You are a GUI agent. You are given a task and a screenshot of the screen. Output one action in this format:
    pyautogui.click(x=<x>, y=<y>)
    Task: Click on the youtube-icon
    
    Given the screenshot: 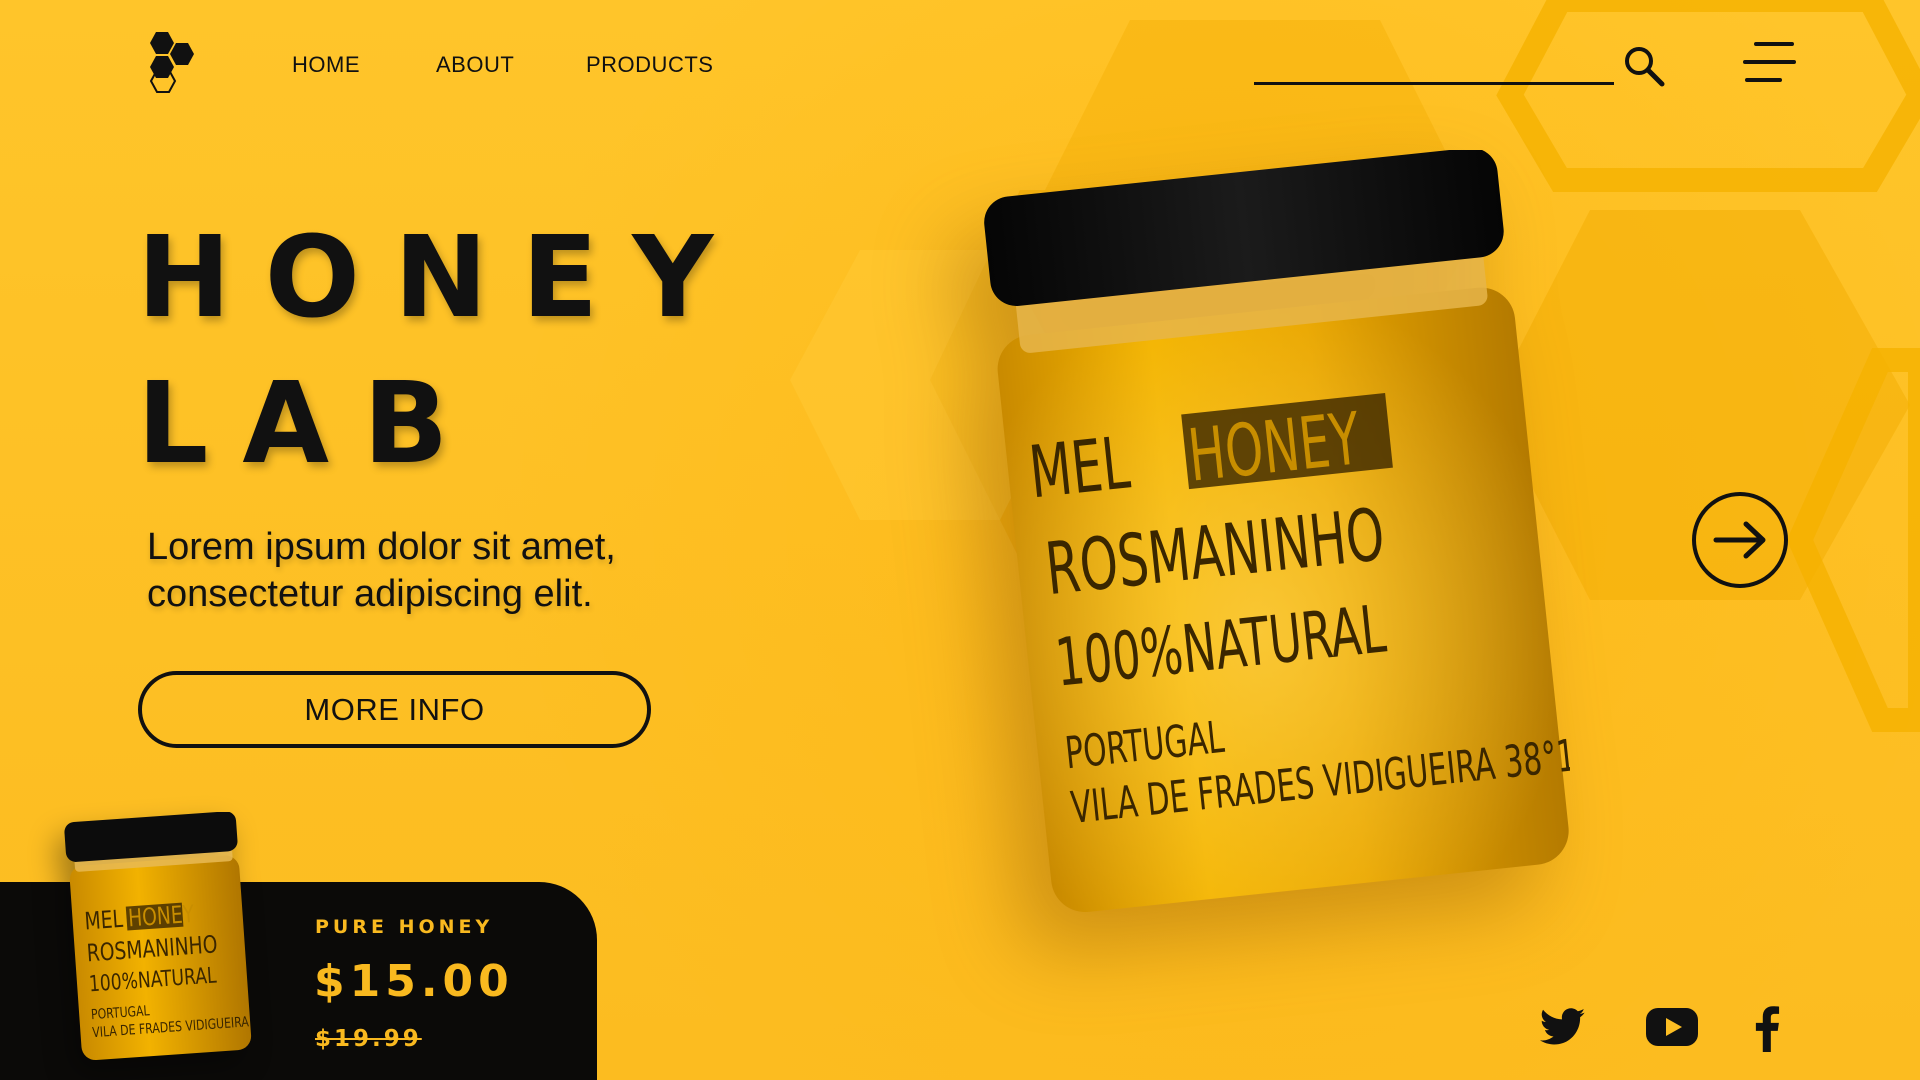 What is the action you would take?
    pyautogui.click(x=1672, y=1027)
    